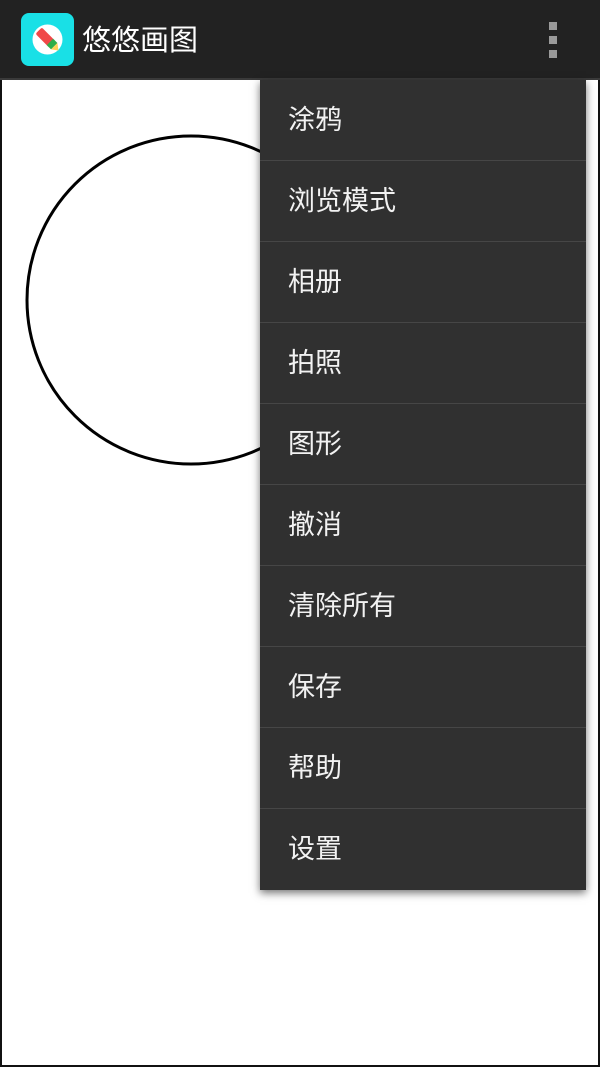 Image resolution: width=600 pixels, height=1067 pixels. What do you see at coordinates (423, 849) in the screenshot?
I see `menu-item-settings: 设置` at bounding box center [423, 849].